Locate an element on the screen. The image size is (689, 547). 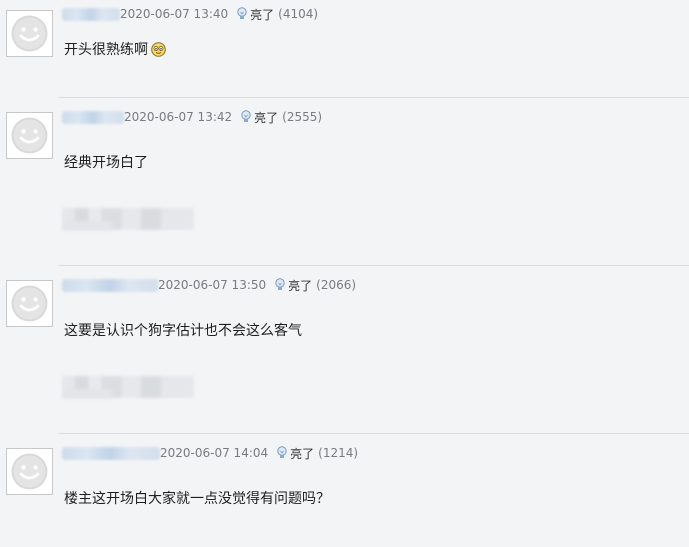
comment-time: 2020-06-07 14:04 is located at coordinates (214, 453).